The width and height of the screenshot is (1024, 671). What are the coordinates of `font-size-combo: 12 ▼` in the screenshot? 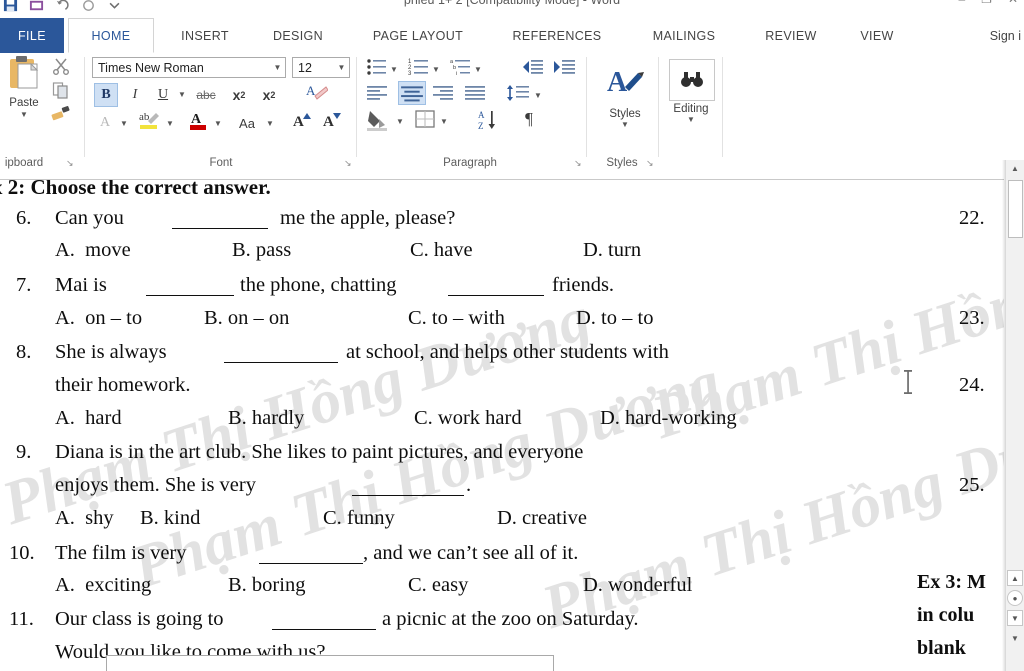 It's located at (321, 67).